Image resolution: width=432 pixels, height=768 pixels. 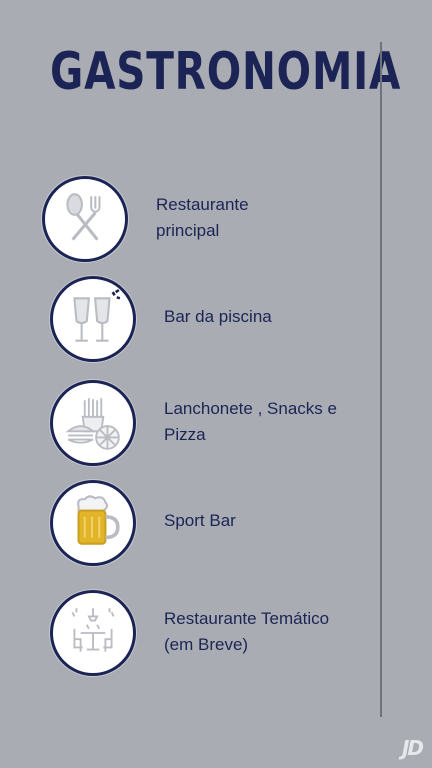 I want to click on list-item-bar-da-piscina: Bar da piscina, so click(x=190, y=319).